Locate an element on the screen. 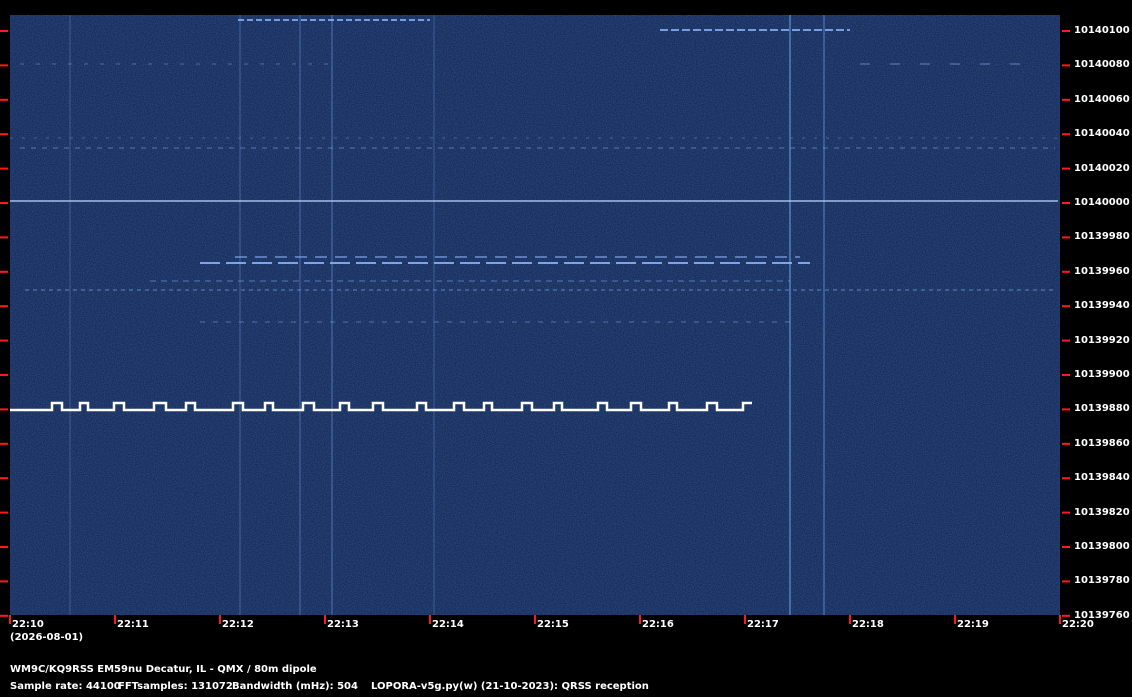  fft-samples: FFTsamples: 131072 is located at coordinates (175, 686).